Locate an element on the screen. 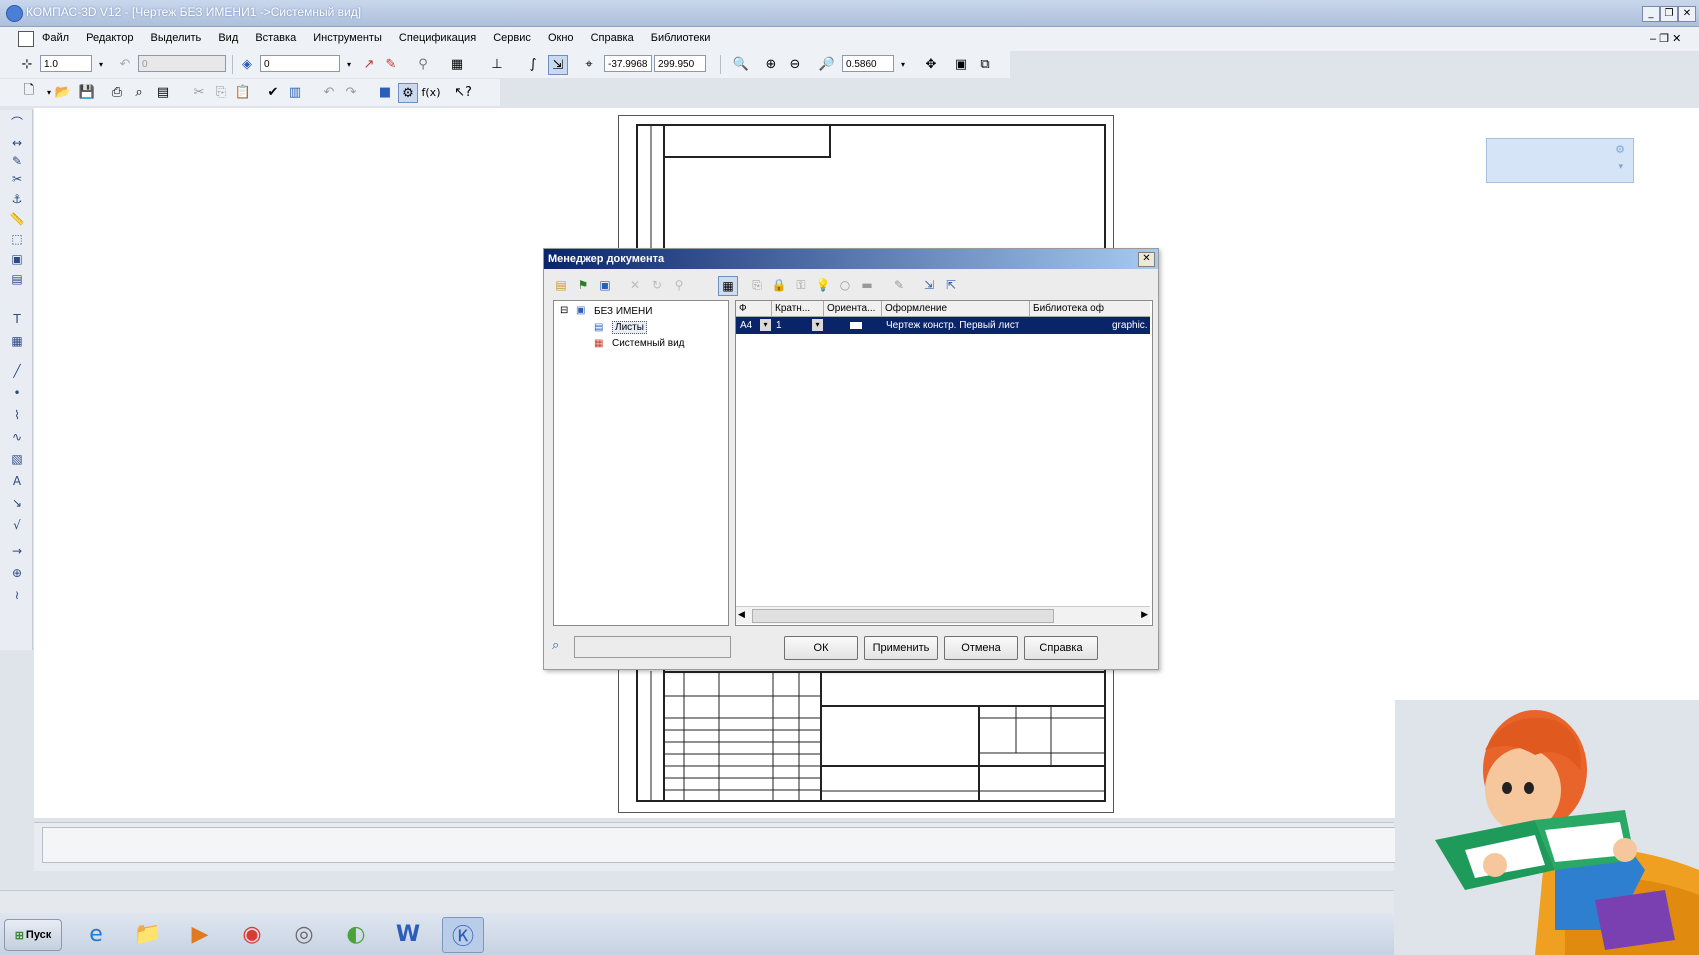  help-button: Справка is located at coordinates (1061, 648).